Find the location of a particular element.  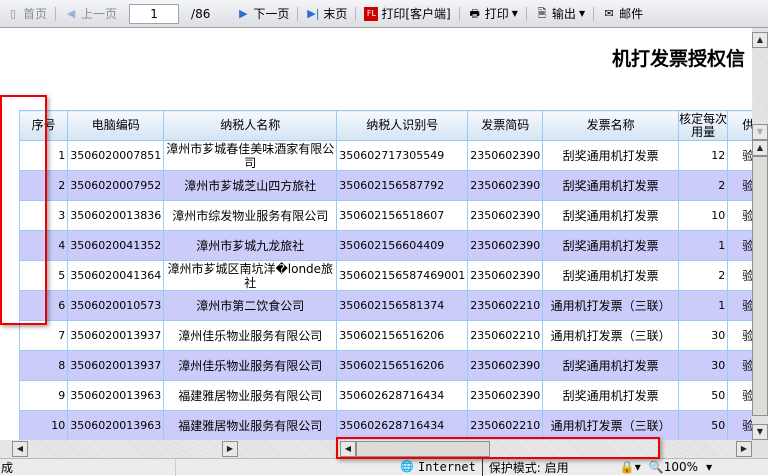

left-horizontal-scrollbar: ◀ ▶ is located at coordinates (170, 449).